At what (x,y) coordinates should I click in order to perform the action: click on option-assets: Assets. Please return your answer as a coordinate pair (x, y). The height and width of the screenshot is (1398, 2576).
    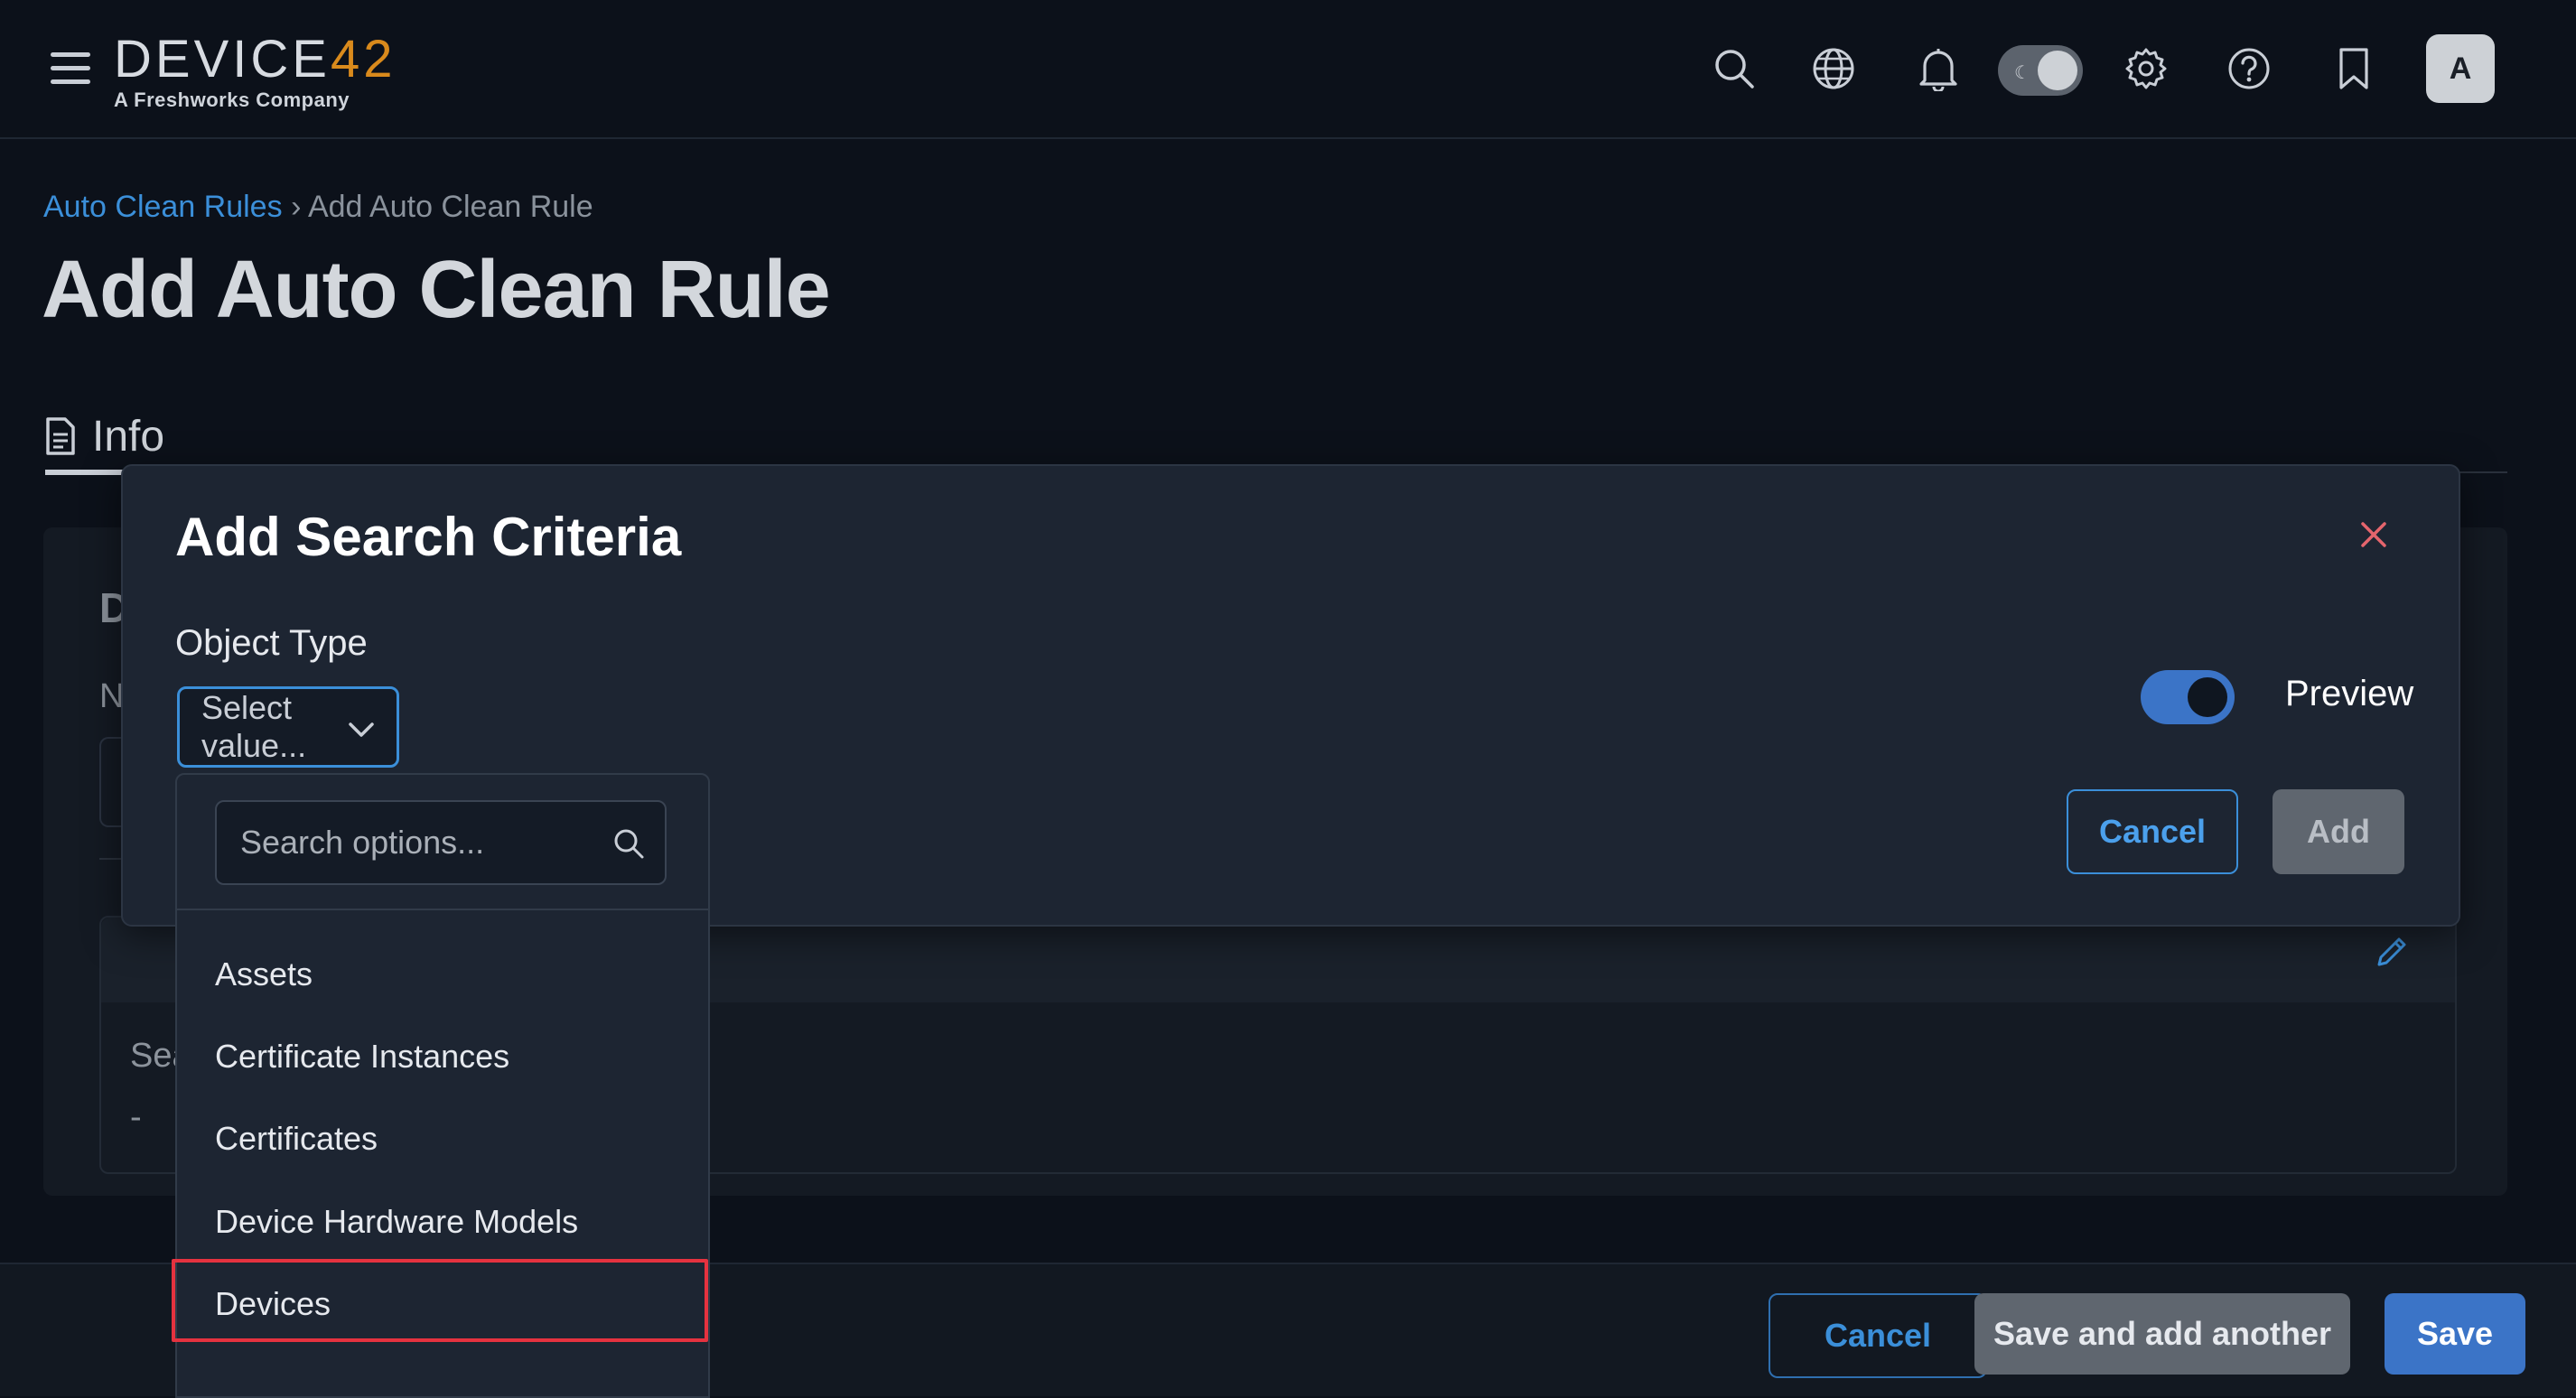
    Looking at the image, I should click on (264, 974).